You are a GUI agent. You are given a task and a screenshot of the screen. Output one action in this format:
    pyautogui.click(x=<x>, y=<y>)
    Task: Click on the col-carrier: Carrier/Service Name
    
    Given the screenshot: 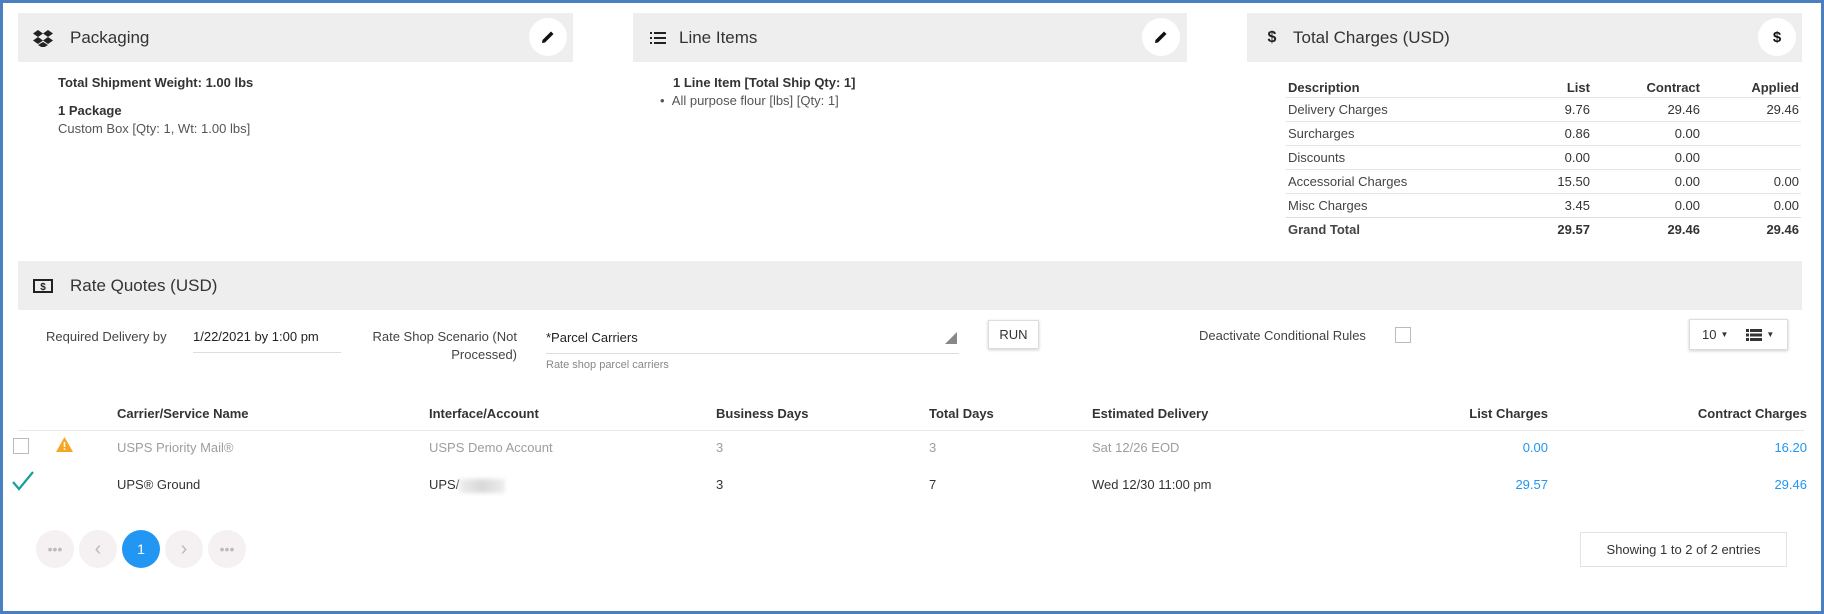 What is the action you would take?
    pyautogui.click(x=183, y=413)
    